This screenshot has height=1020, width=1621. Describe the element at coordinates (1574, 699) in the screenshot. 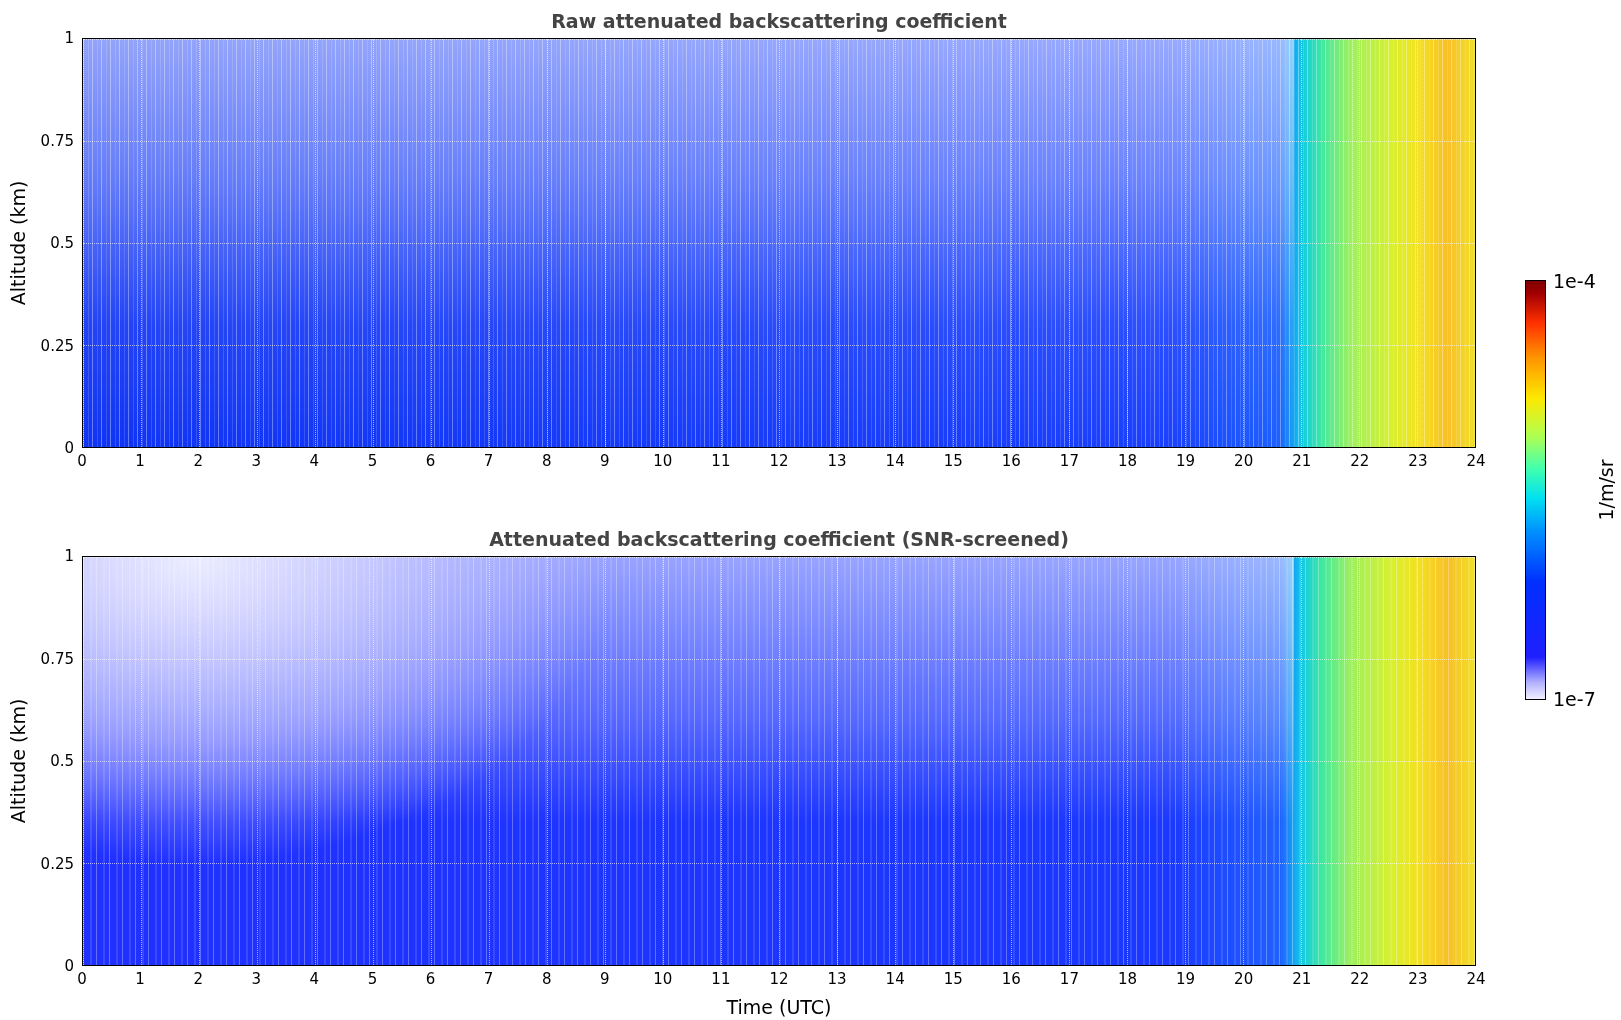

I see `colorbar-min-label: 1e-7` at that location.